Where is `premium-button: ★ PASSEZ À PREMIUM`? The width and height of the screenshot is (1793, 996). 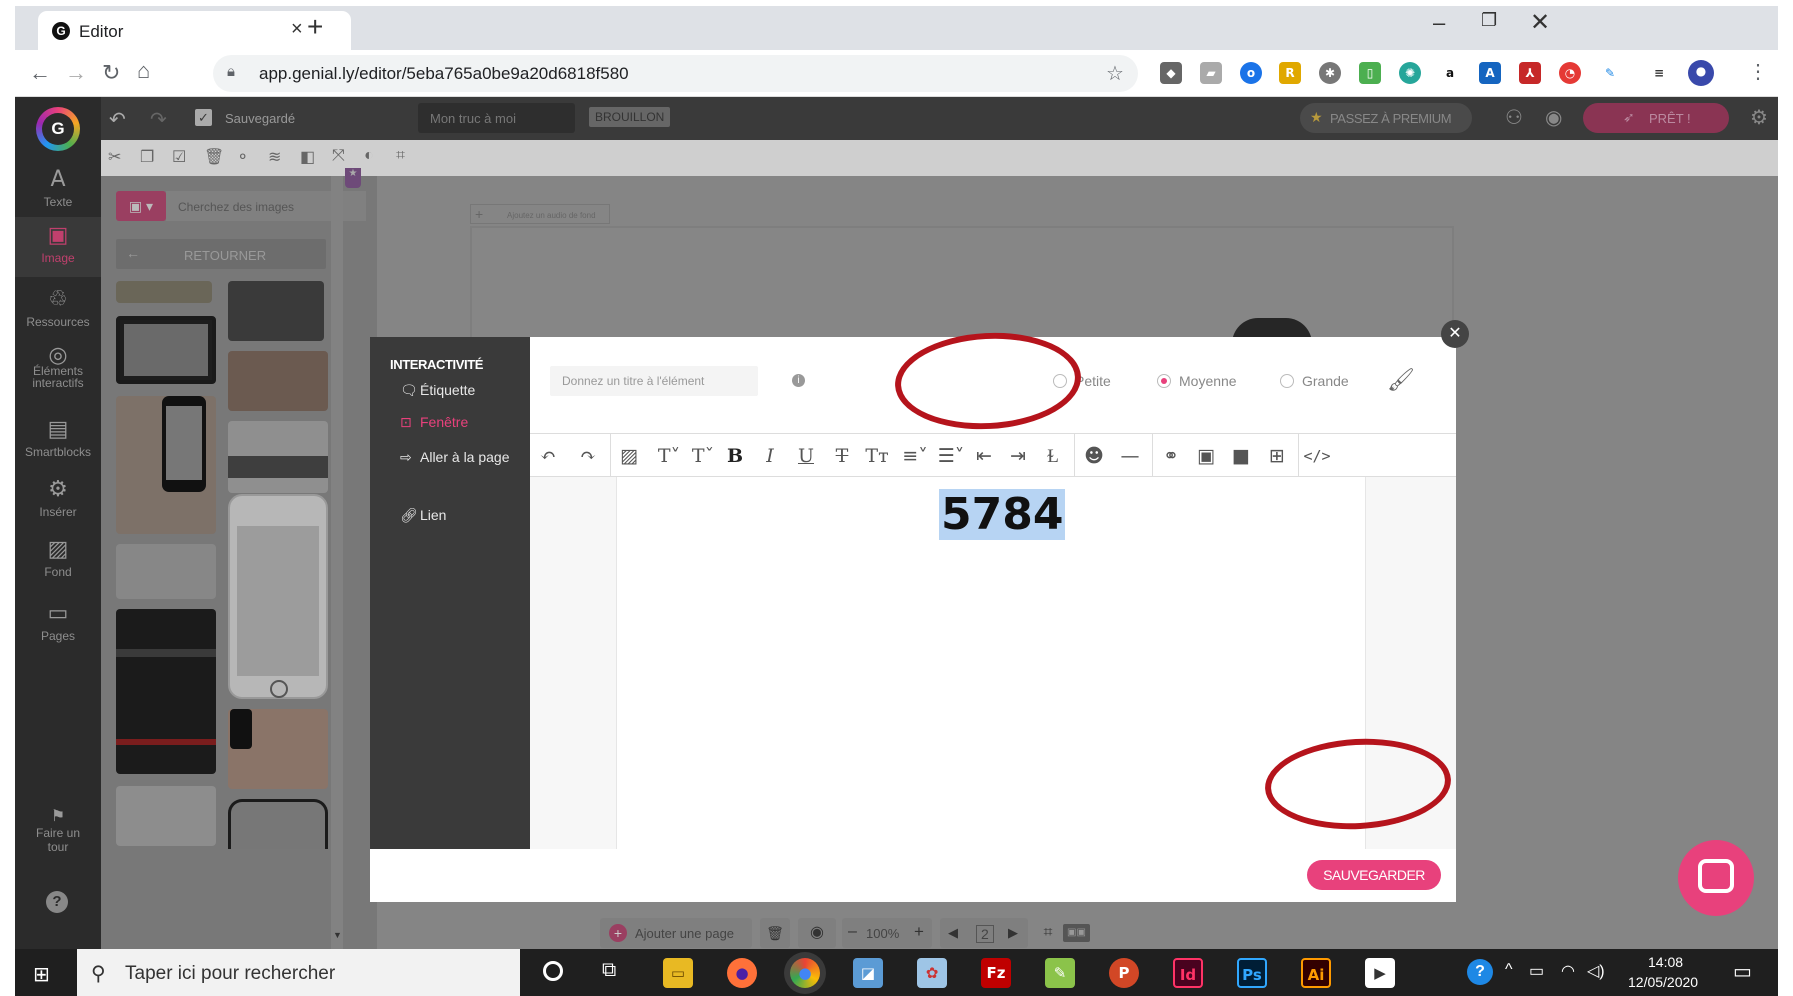
premium-button: ★ PASSEZ À PREMIUM is located at coordinates (1386, 118).